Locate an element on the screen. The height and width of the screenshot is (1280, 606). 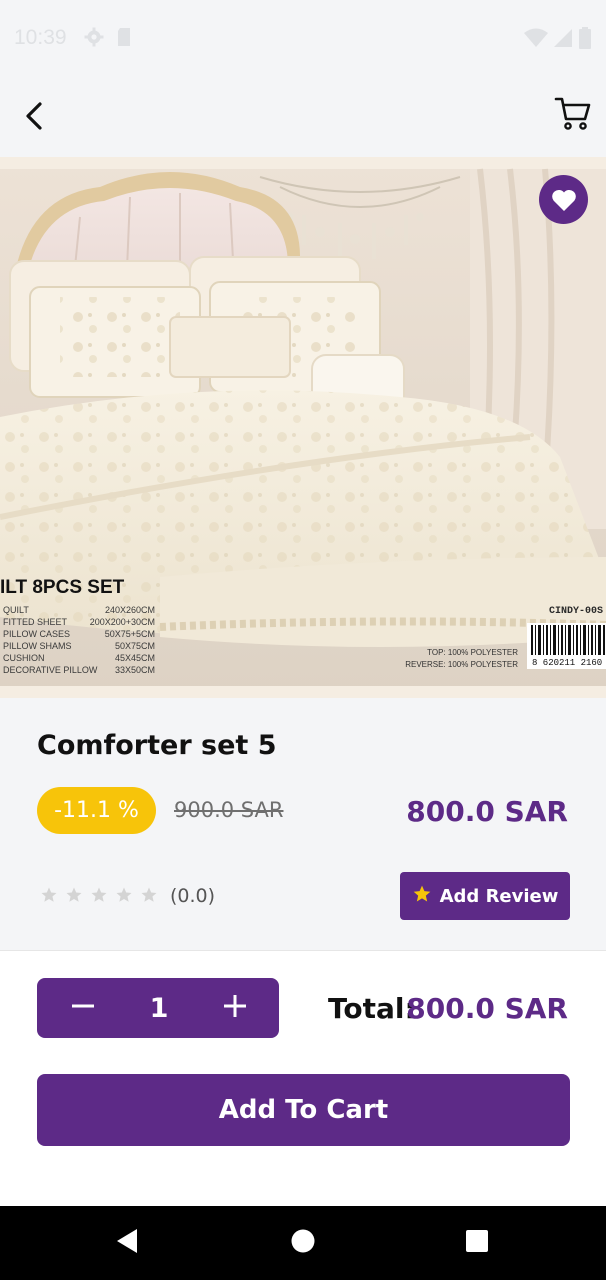
back-button is located at coordinates (34, 118).